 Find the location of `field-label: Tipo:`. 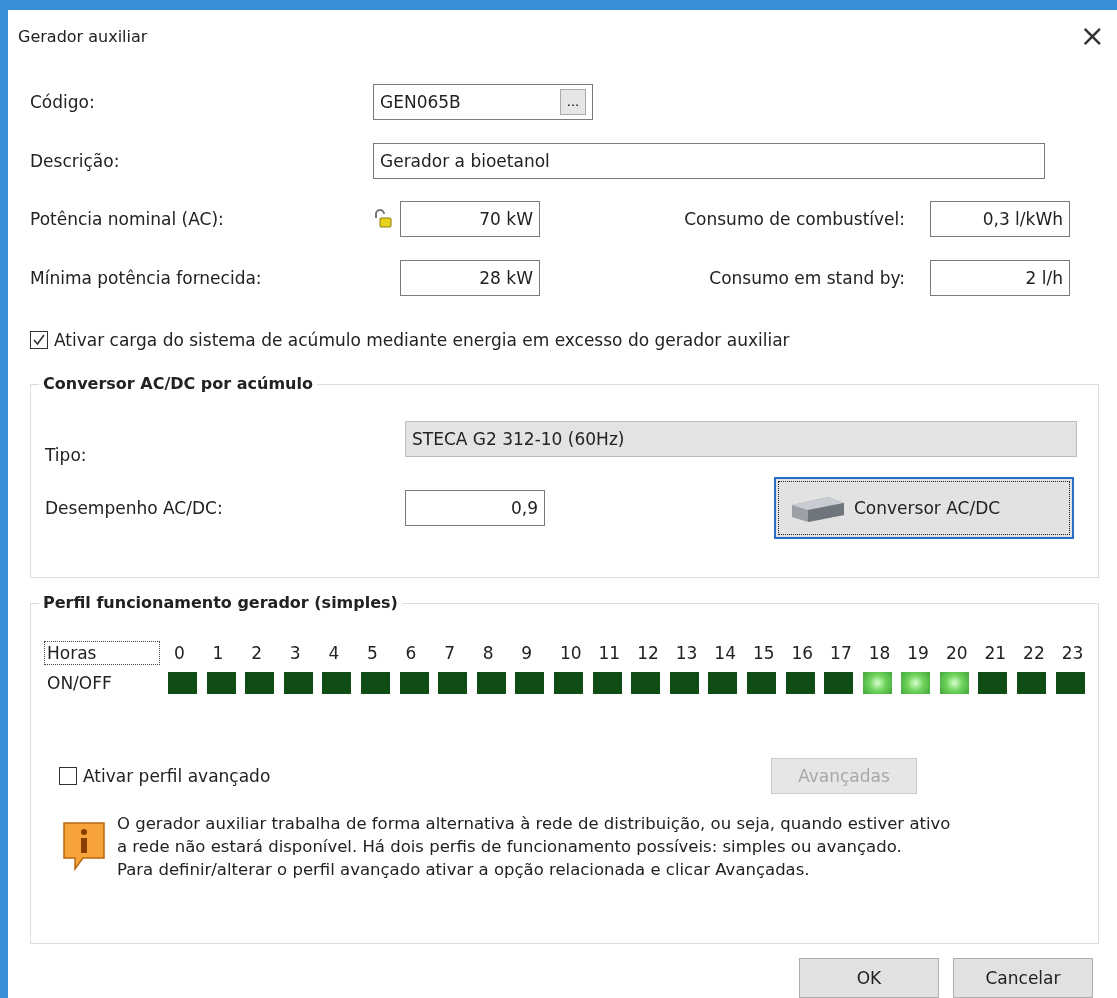

field-label: Tipo: is located at coordinates (66, 454).